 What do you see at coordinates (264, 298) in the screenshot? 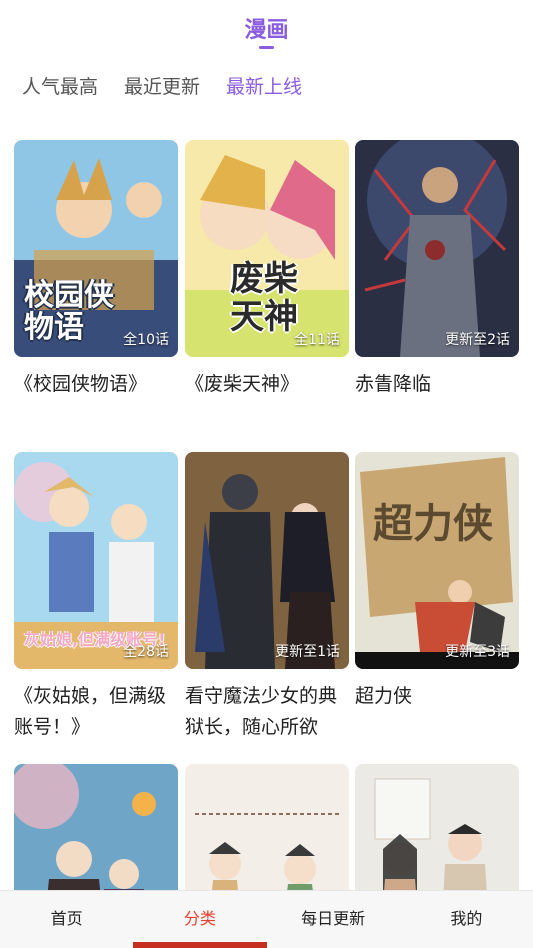
I see `cover-logo-text: 废柴 天神` at bounding box center [264, 298].